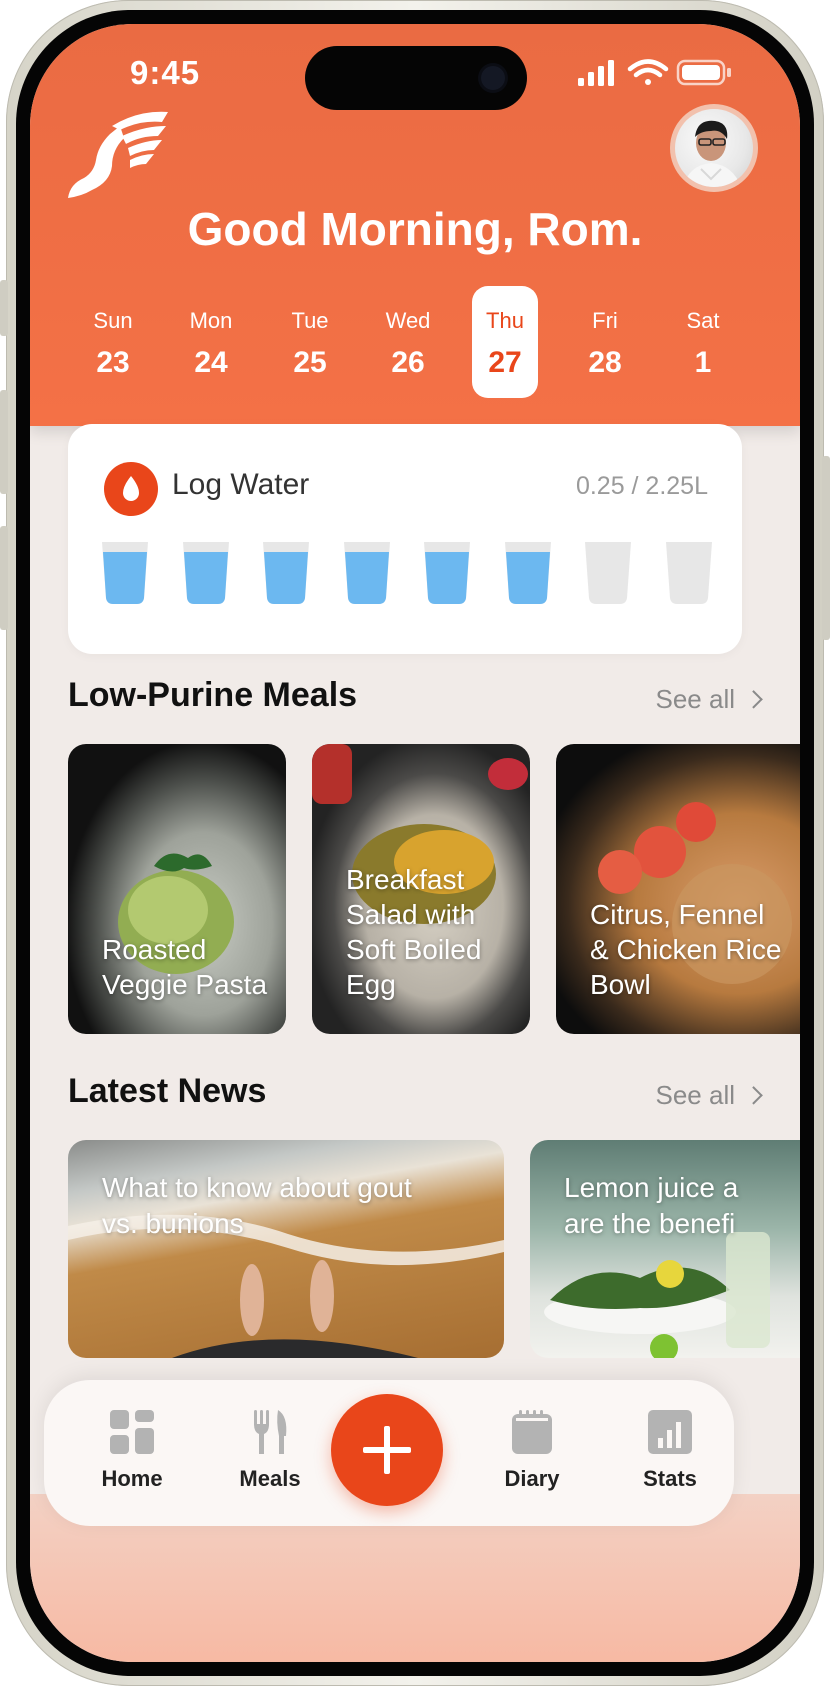 The width and height of the screenshot is (830, 1686). What do you see at coordinates (211, 320) in the screenshot?
I see `day-name: Mon` at bounding box center [211, 320].